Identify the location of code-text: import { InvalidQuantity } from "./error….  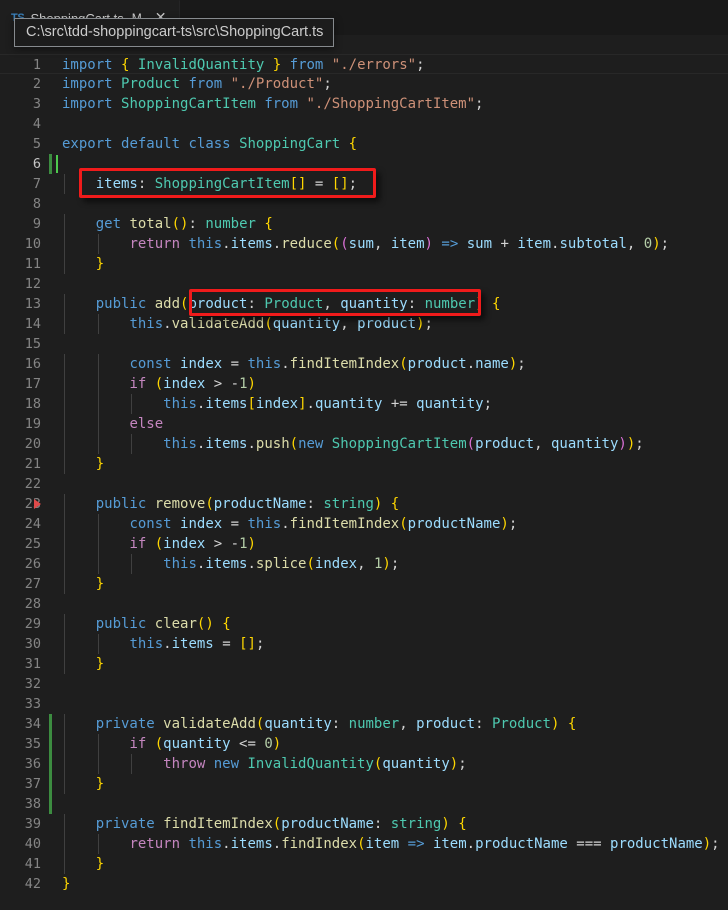
(392, 64).